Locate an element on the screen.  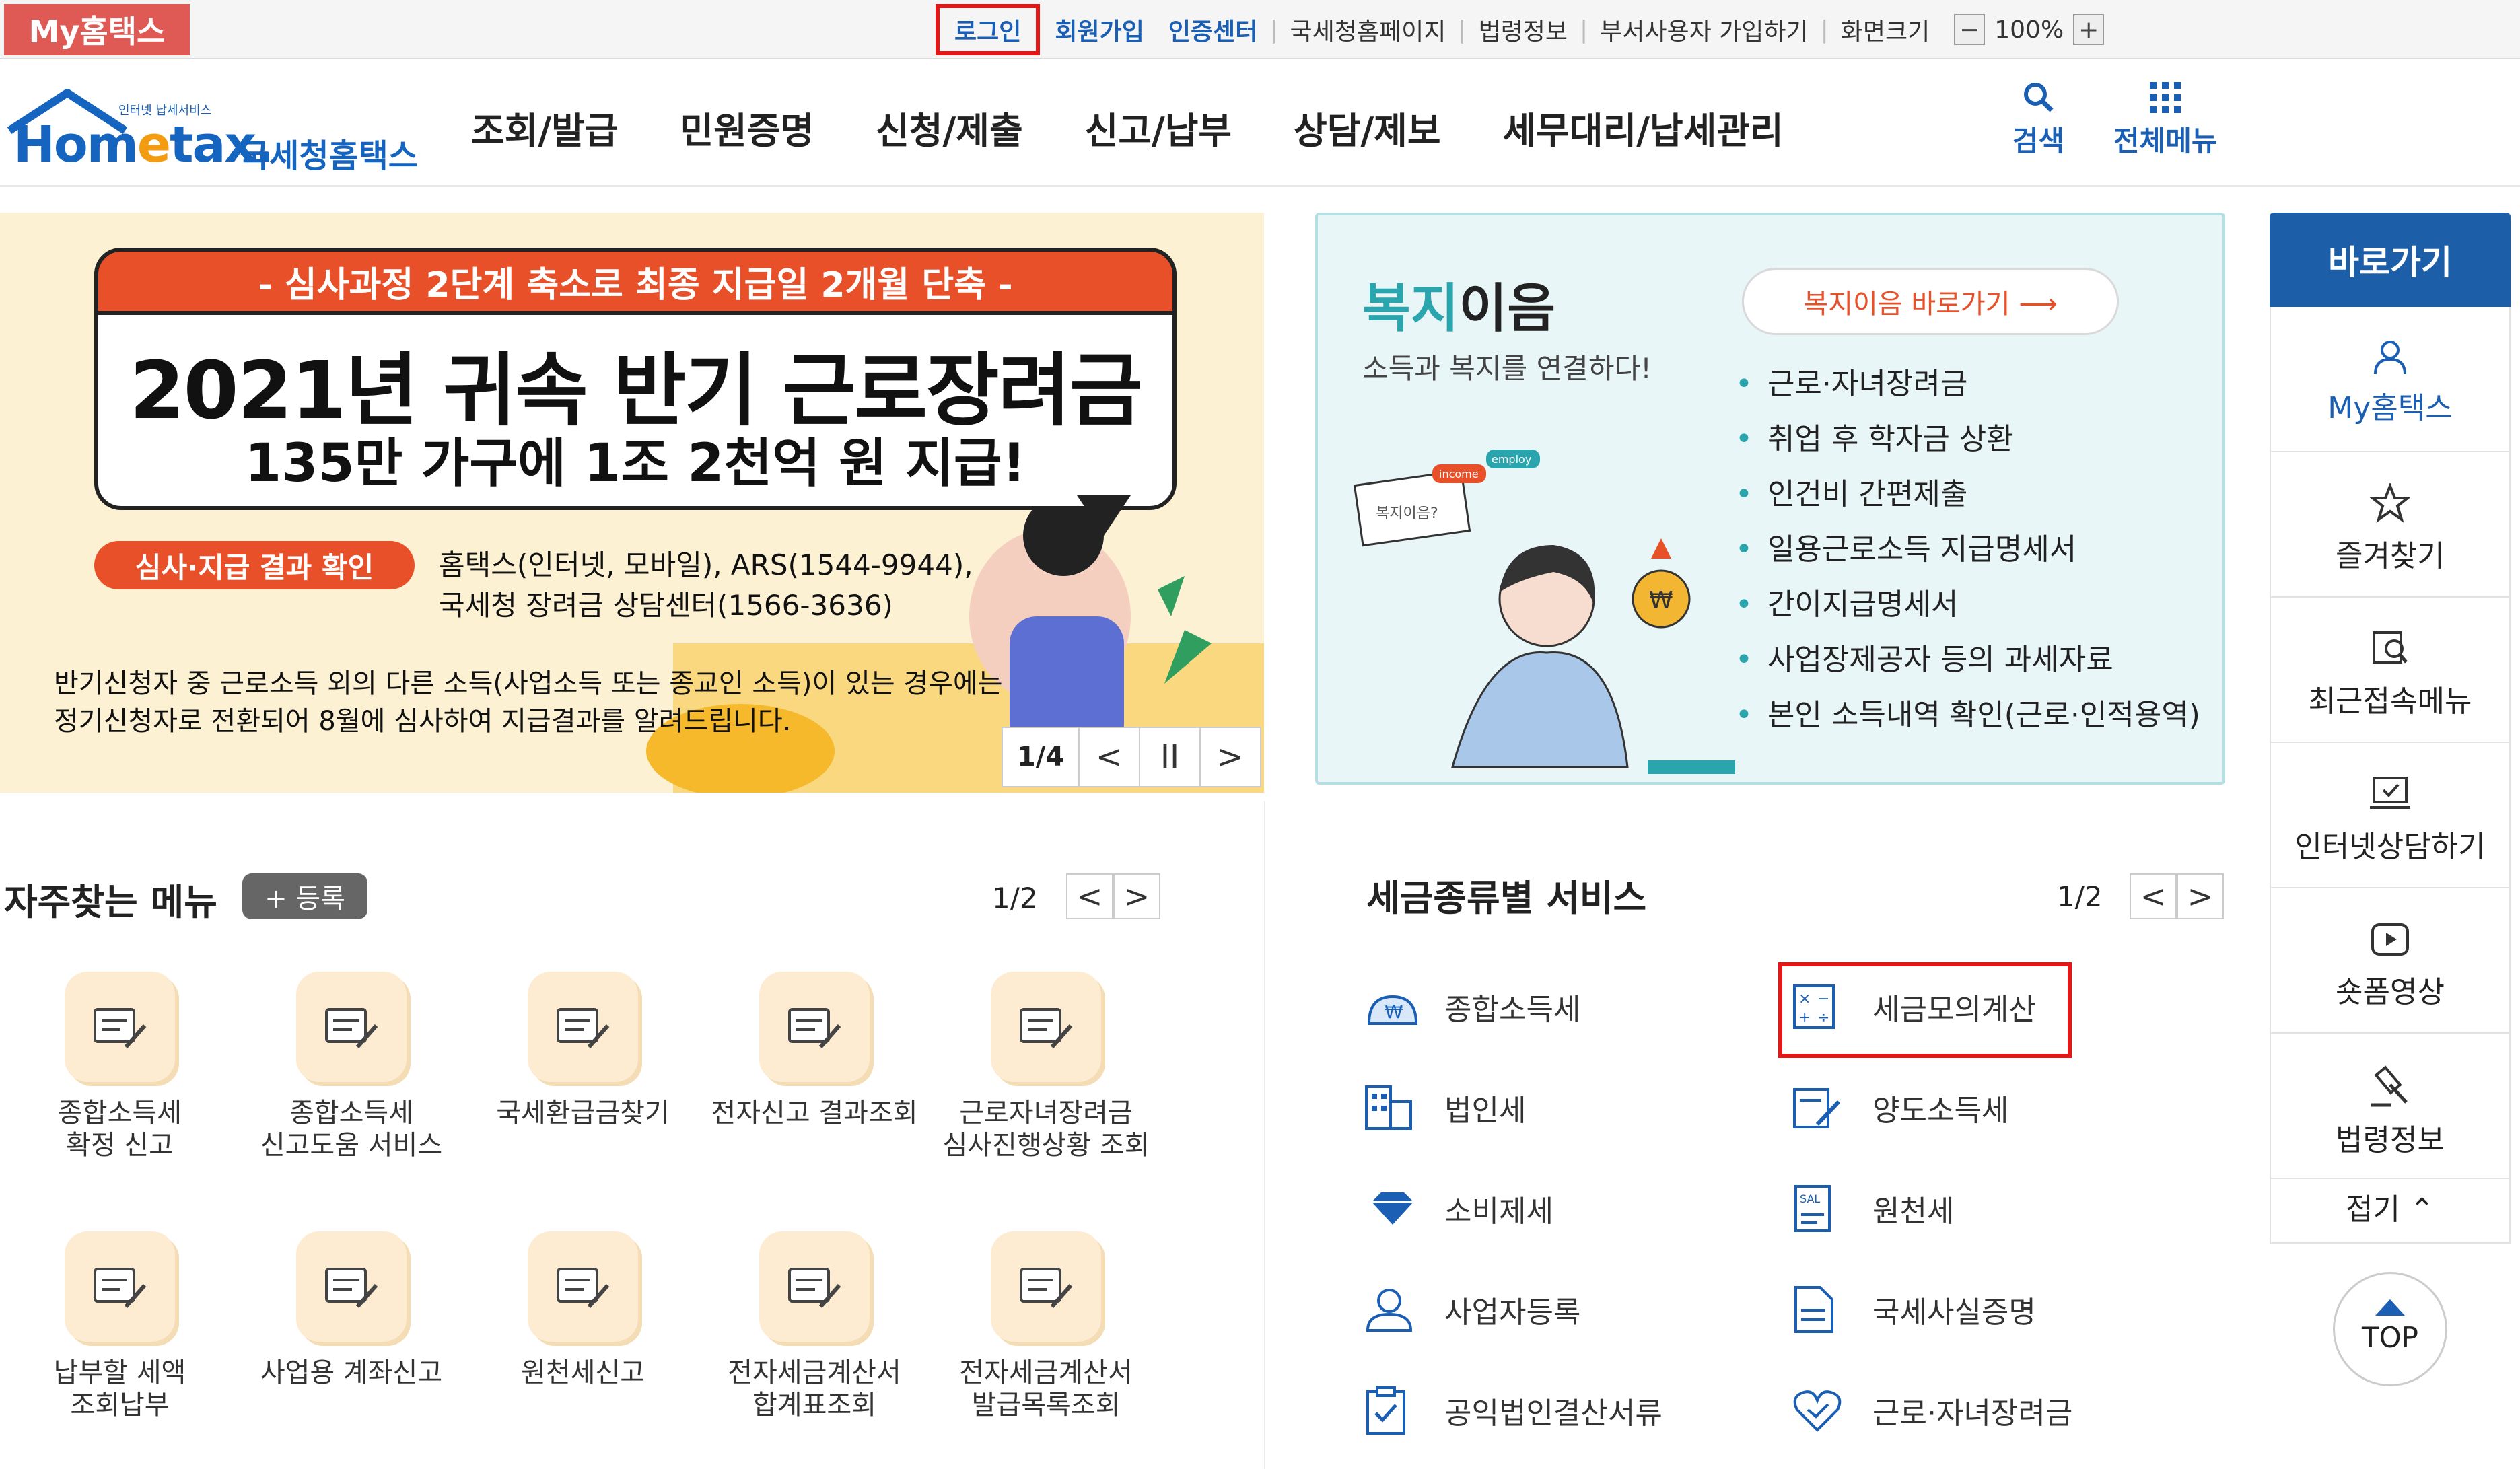
document-sign-icon is located at coordinates (1824, 1107).